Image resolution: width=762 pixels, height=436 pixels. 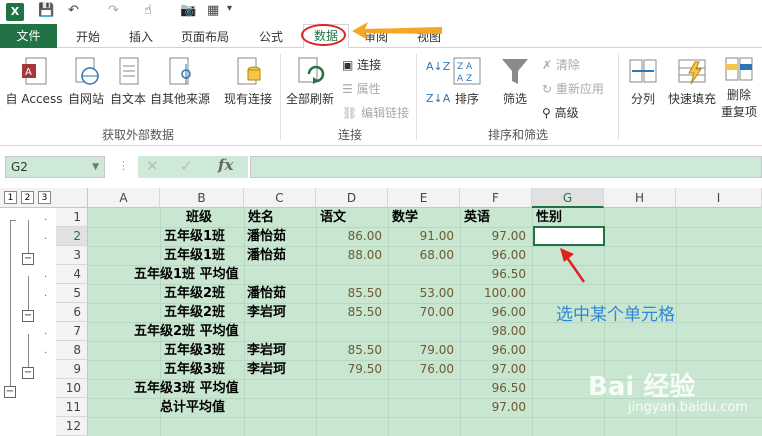 What do you see at coordinates (72, 255) in the screenshot?
I see `row-header: 3` at bounding box center [72, 255].